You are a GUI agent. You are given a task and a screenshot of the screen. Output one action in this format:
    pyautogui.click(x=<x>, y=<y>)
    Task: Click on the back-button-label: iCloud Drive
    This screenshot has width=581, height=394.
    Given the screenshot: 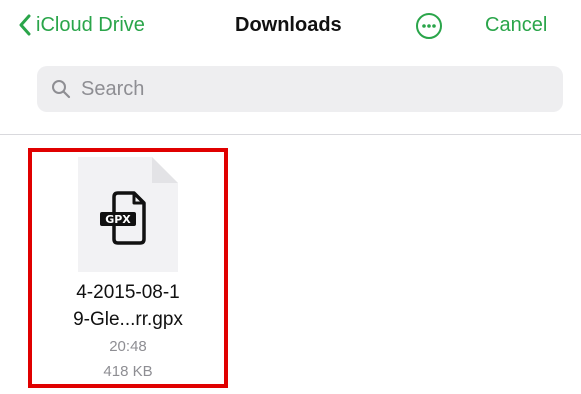 What is the action you would take?
    pyautogui.click(x=90, y=24)
    